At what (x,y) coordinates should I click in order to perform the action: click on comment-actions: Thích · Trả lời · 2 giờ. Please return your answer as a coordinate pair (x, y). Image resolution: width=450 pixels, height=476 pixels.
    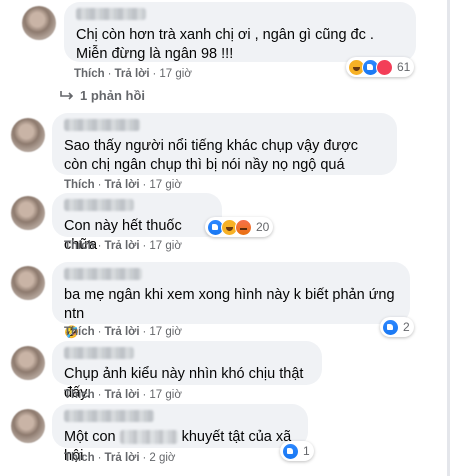
    Looking at the image, I should click on (120, 458).